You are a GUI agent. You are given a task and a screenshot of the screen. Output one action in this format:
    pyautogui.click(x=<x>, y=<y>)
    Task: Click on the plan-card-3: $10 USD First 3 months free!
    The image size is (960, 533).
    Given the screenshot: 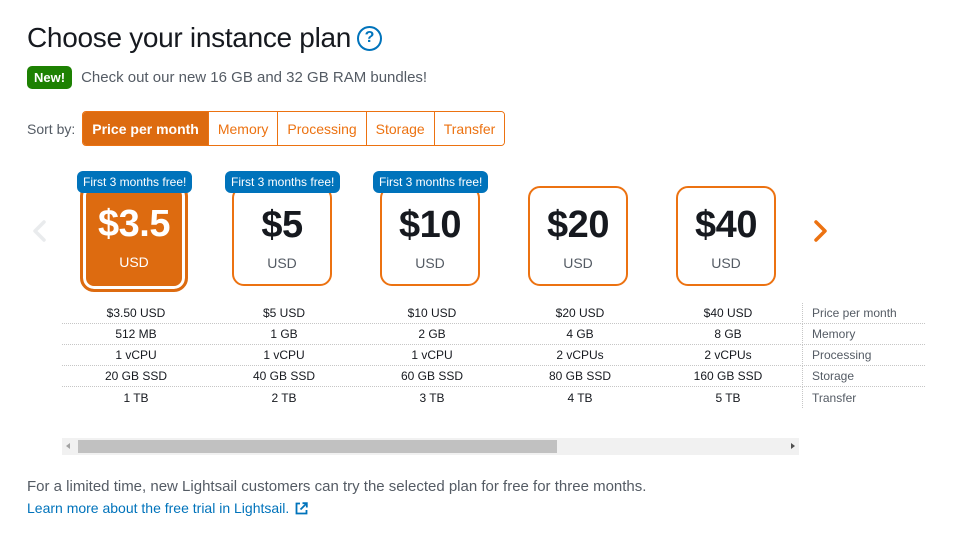 What is the action you would take?
    pyautogui.click(x=431, y=230)
    